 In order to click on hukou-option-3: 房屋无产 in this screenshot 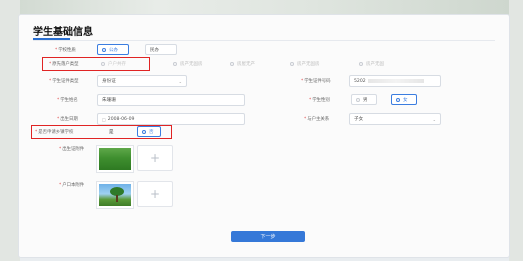, I will do `click(250, 63)`.